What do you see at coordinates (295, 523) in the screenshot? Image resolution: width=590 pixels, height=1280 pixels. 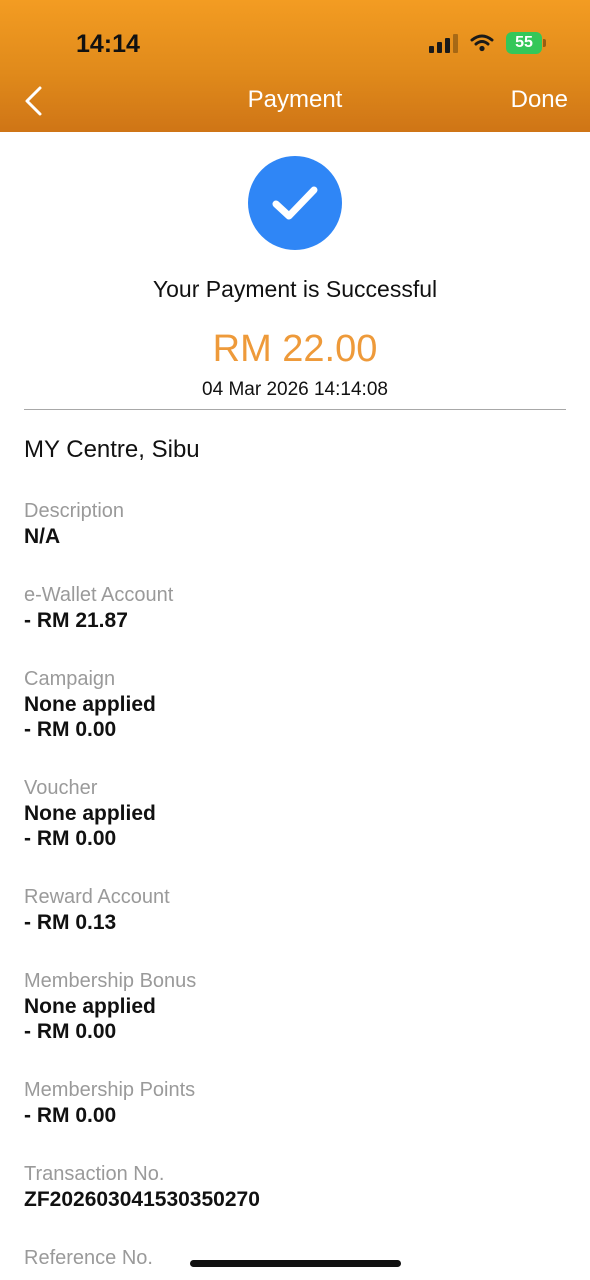 I see `field-description: Description N/A` at bounding box center [295, 523].